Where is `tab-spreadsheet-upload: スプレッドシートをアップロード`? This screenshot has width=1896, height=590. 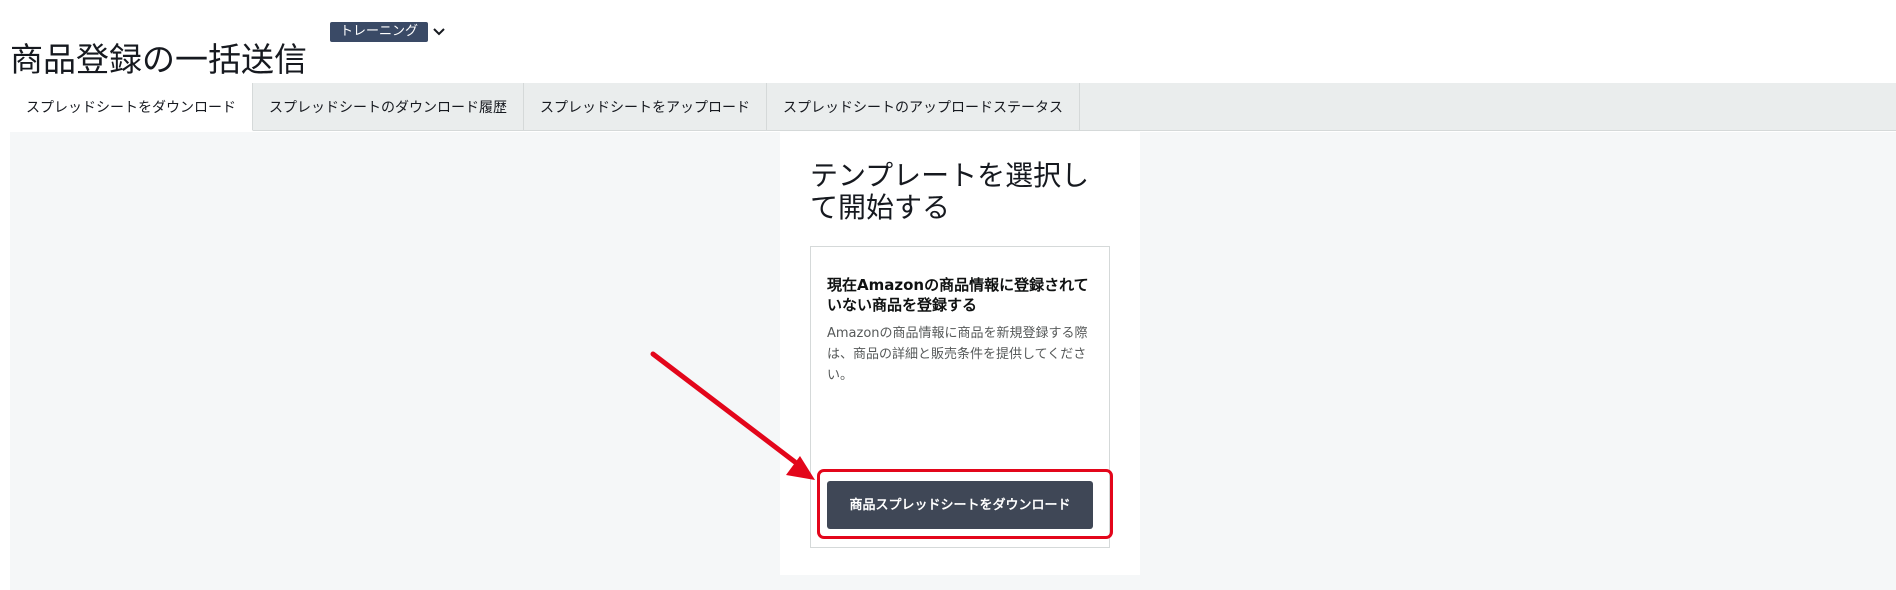
tab-spreadsheet-upload: スプレッドシートをアップロード is located at coordinates (645, 107).